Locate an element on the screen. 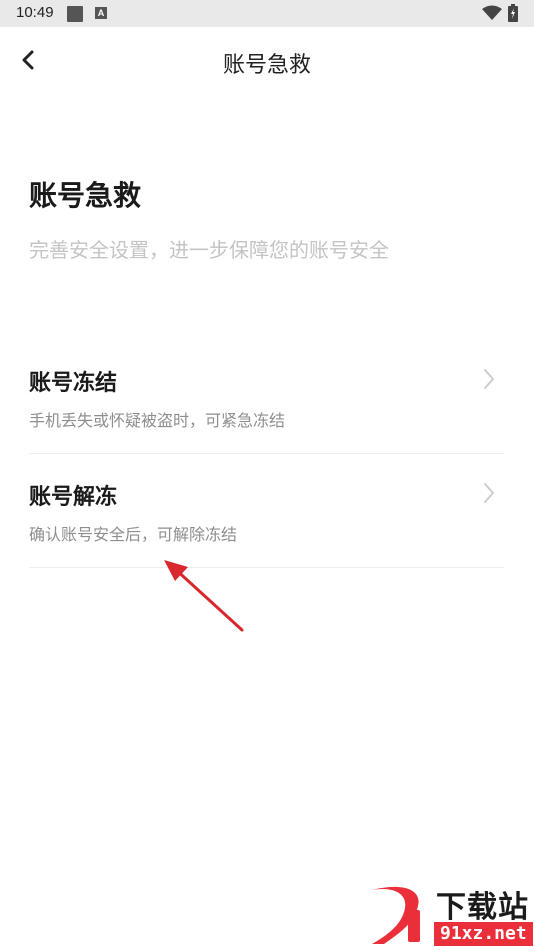 Image resolution: width=534 pixels, height=950 pixels. battery-icon is located at coordinates (513, 15).